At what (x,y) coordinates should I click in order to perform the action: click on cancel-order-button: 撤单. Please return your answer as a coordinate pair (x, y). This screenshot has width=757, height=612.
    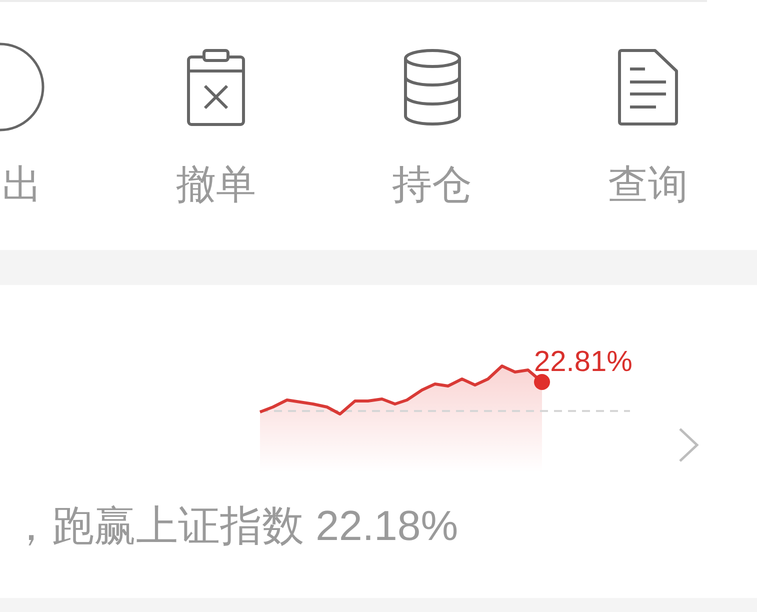
    Looking at the image, I should click on (216, 124).